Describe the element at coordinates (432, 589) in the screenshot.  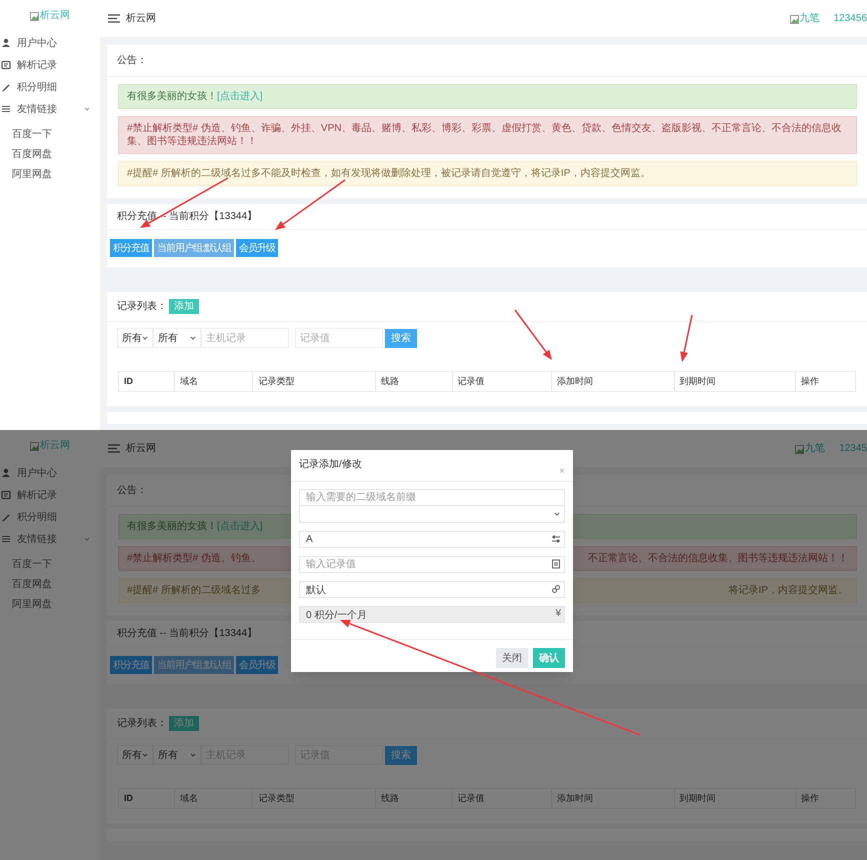
I see `input-field: 默认` at that location.